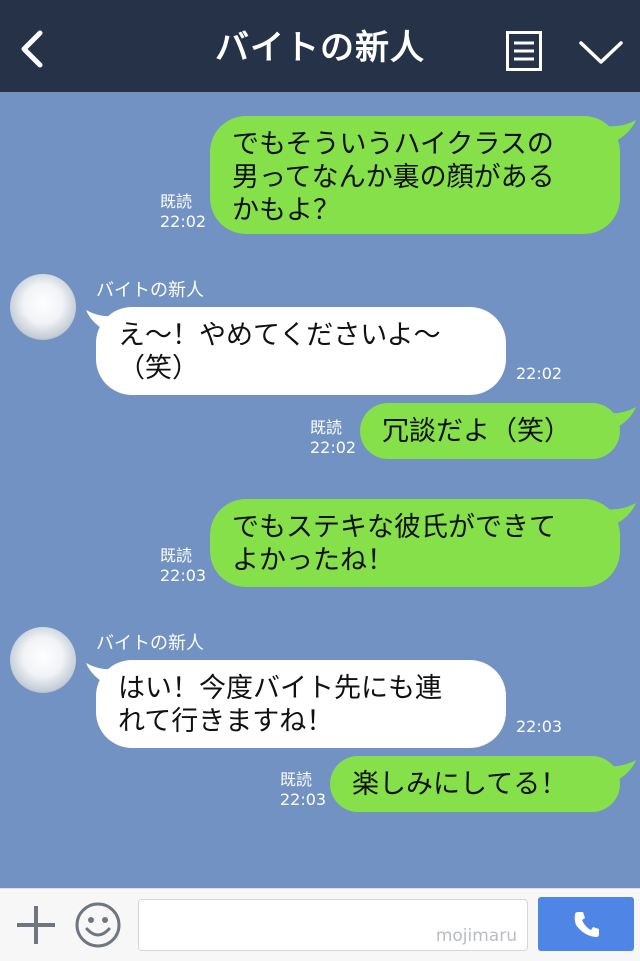  What do you see at coordinates (333, 925) in the screenshot?
I see `message-input: mojimaru` at bounding box center [333, 925].